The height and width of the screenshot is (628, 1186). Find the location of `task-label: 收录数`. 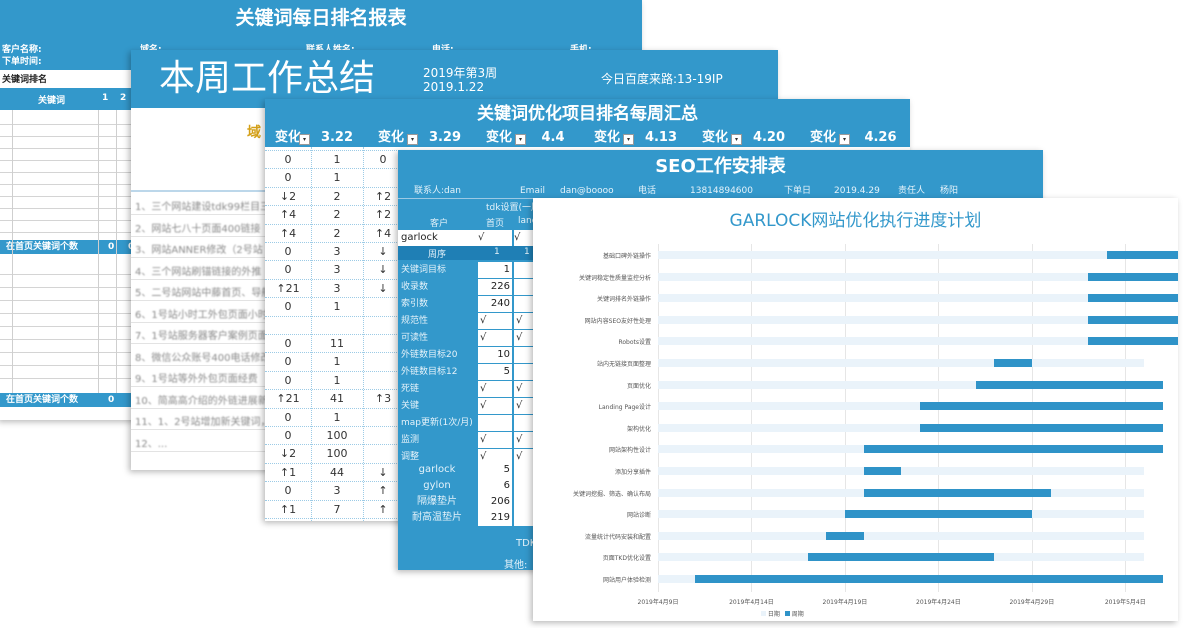

task-label: 收录数 is located at coordinates (415, 287).